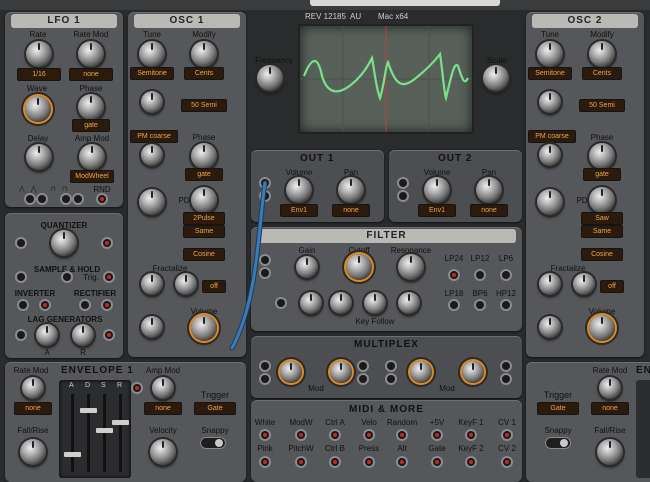 The width and height of the screenshot is (650, 482). I want to click on env1-slider-s-handle, so click(104, 430).